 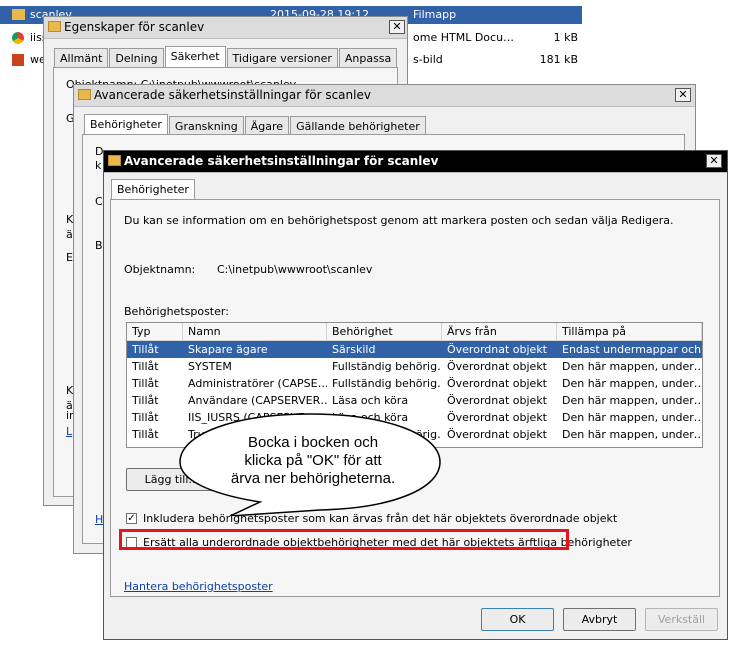 I want to click on object-path: C:\inetpub\wwwroot\scanlev, so click(x=295, y=269).